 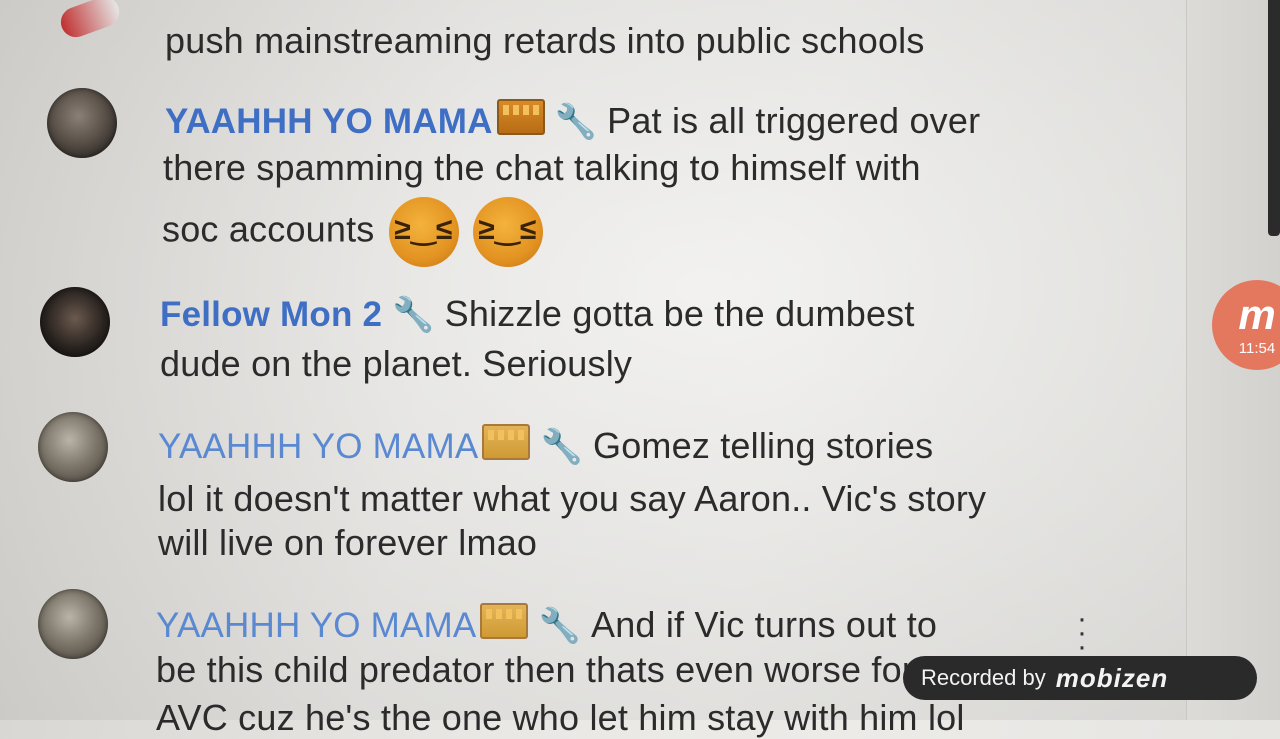 I want to click on message-text: soc accounts, so click(x=268, y=229).